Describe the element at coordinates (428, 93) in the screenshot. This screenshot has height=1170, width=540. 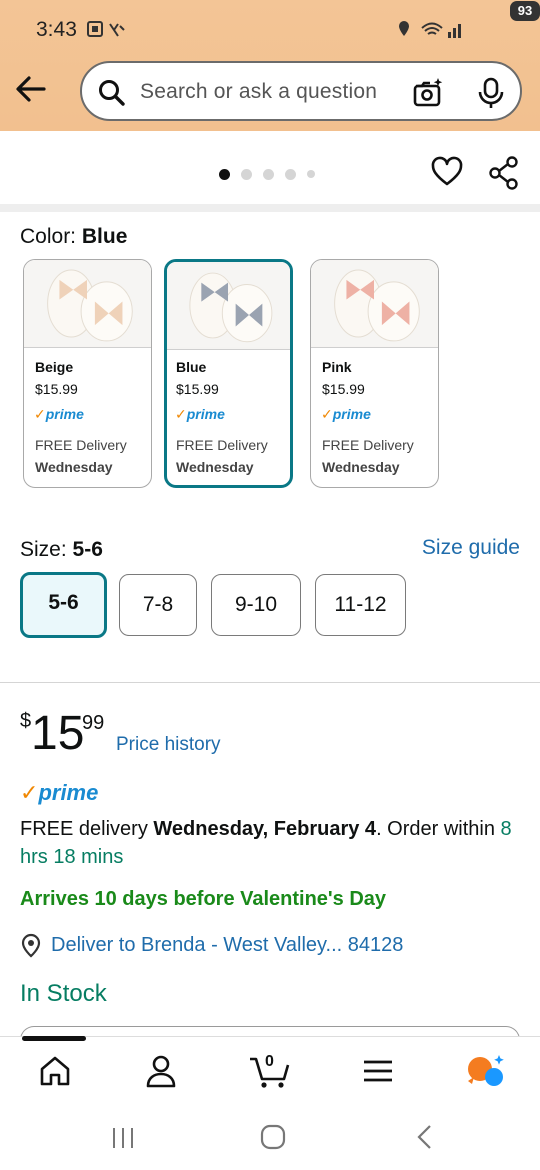
I see `camera-search-icon` at that location.